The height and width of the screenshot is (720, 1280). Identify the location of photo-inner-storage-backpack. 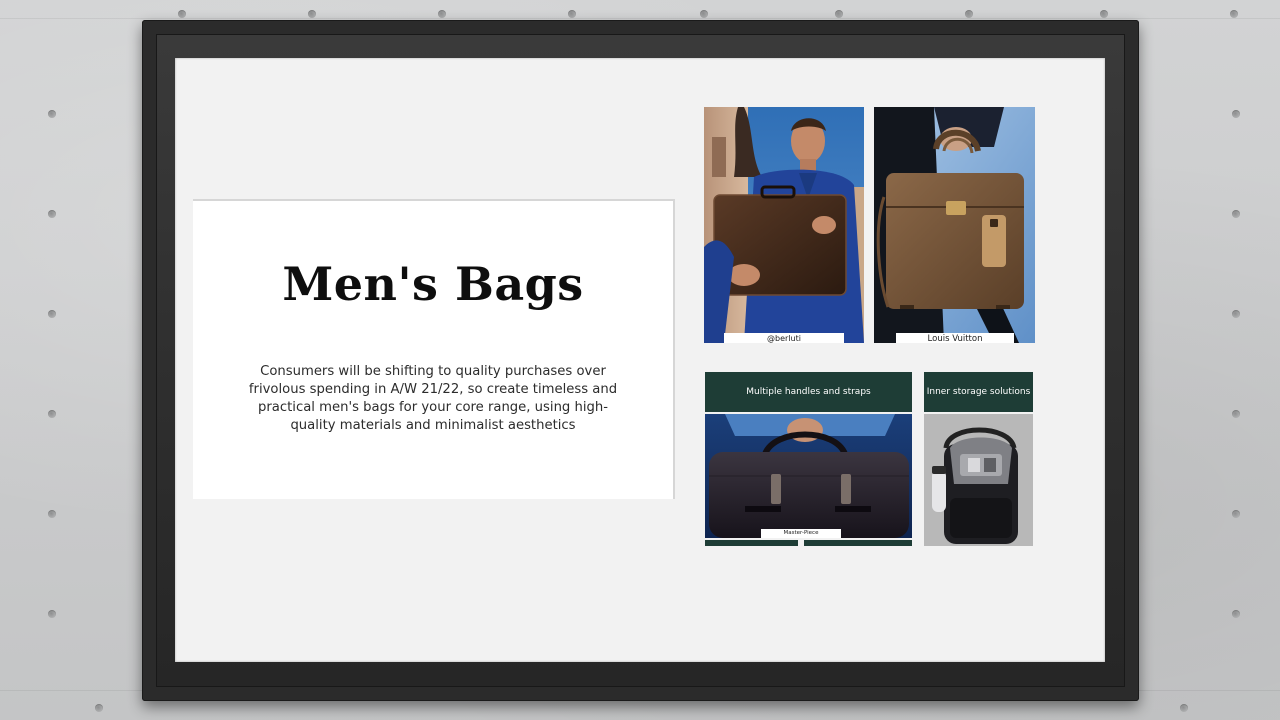
(978, 480).